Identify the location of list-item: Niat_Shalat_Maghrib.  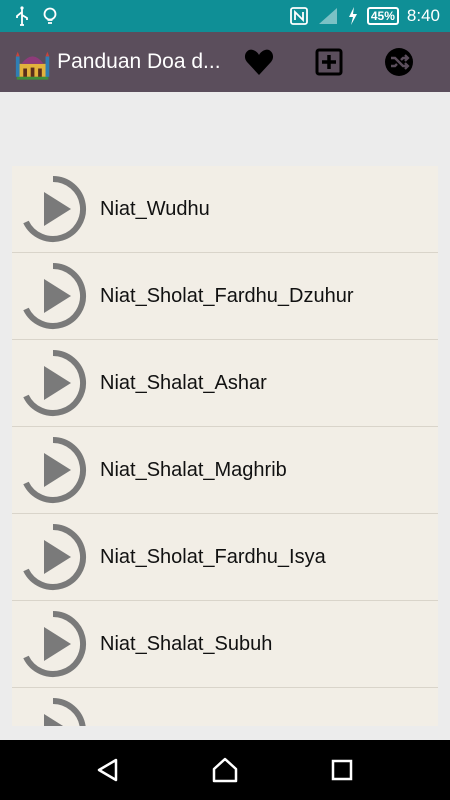
(225, 470).